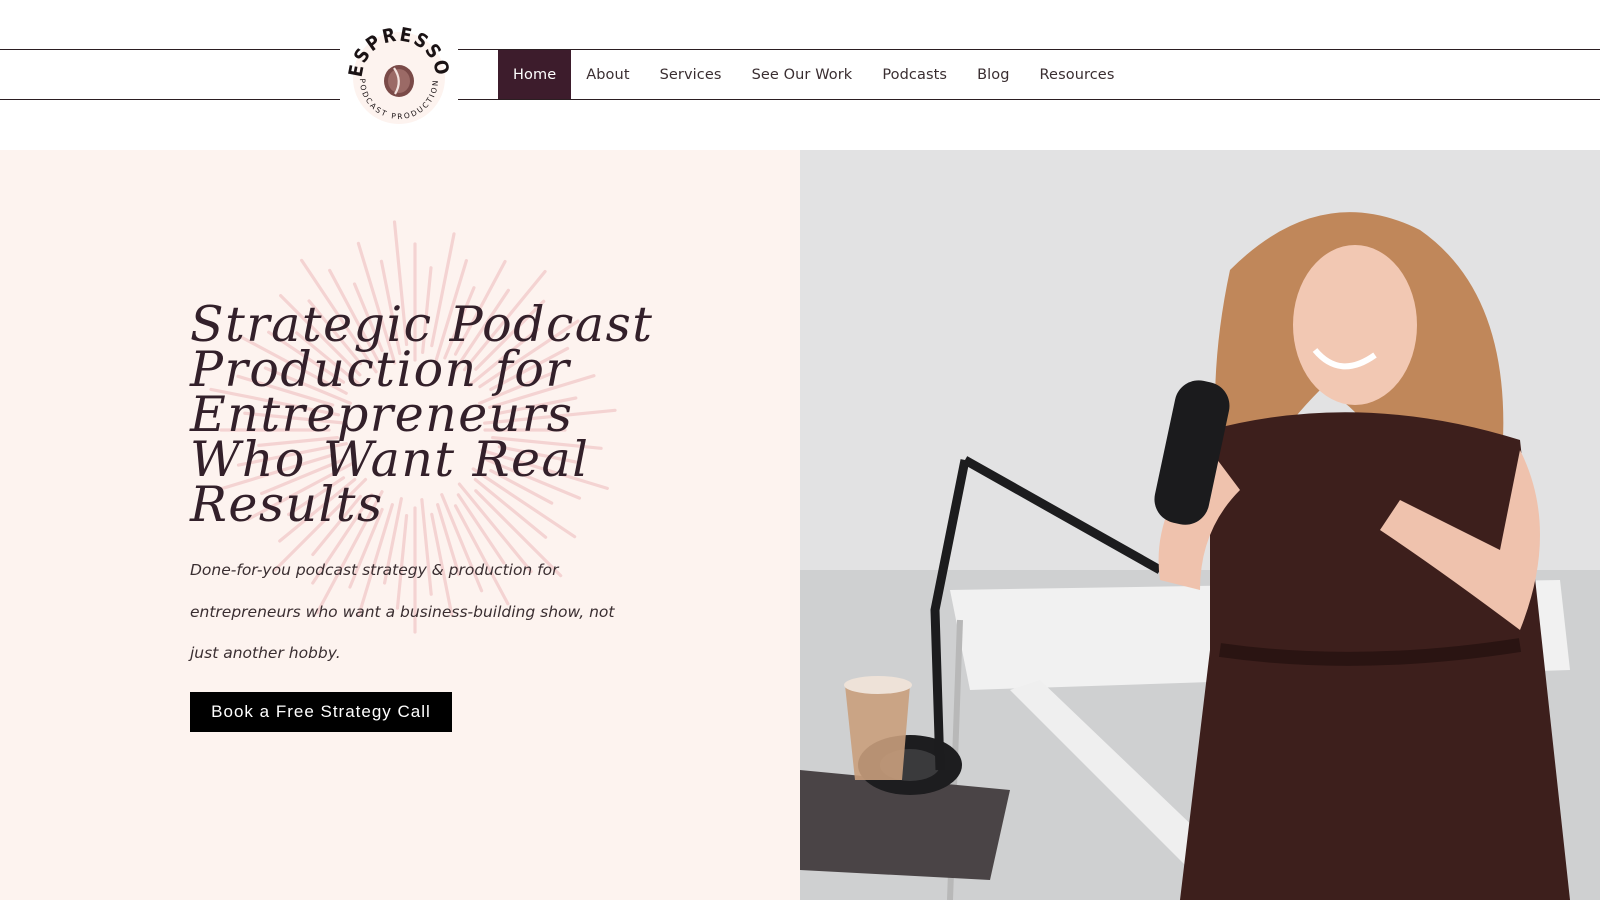 The height and width of the screenshot is (900, 1600). What do you see at coordinates (800, 99) in the screenshot?
I see `nav-divider-bottom` at bounding box center [800, 99].